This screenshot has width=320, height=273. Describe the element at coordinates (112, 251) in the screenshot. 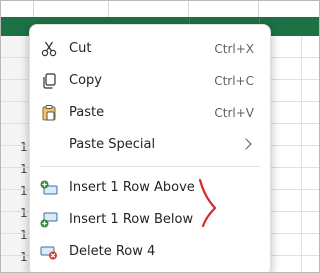

I see `menu-item-label: Delete Row 4` at that location.